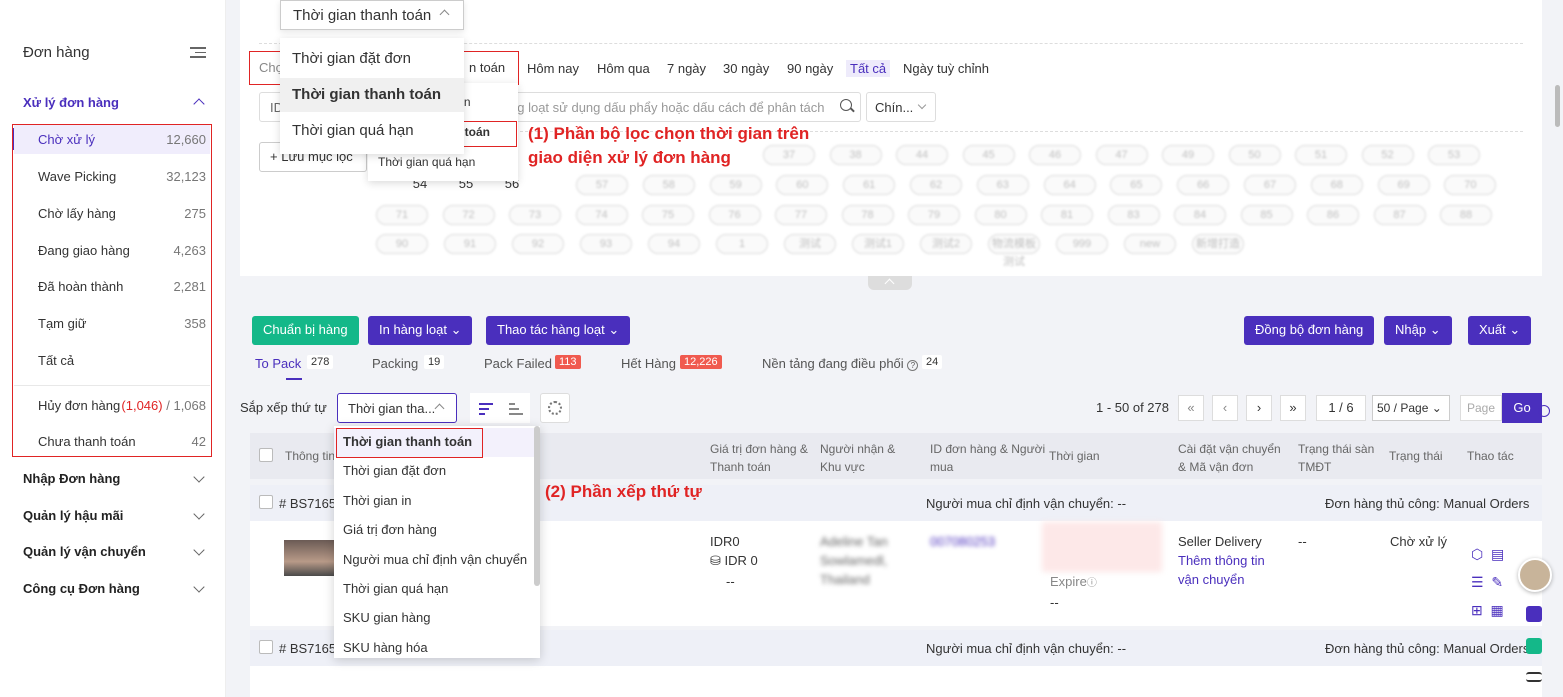 The image size is (1563, 697). I want to click on store-chip: 53, so click(1454, 155).